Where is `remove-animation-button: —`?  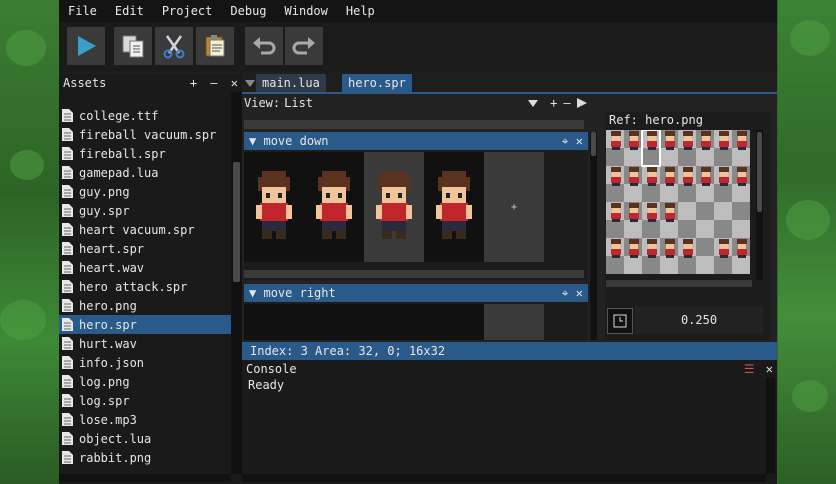 remove-animation-button: — is located at coordinates (566, 103).